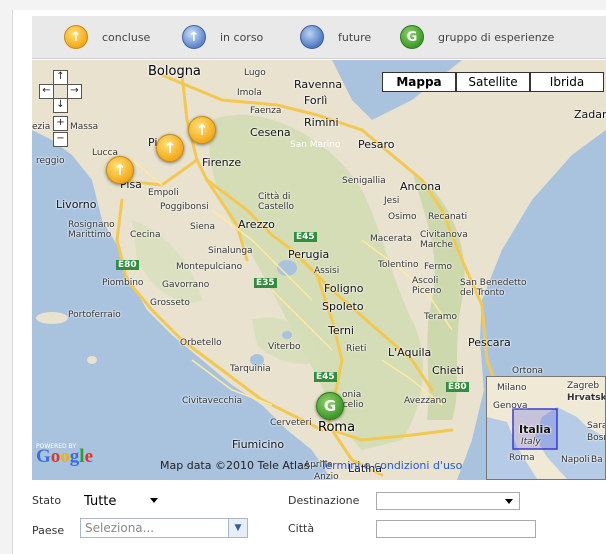 Image resolution: width=606 pixels, height=554 pixels. I want to click on town-label: Italy, so click(531, 442).